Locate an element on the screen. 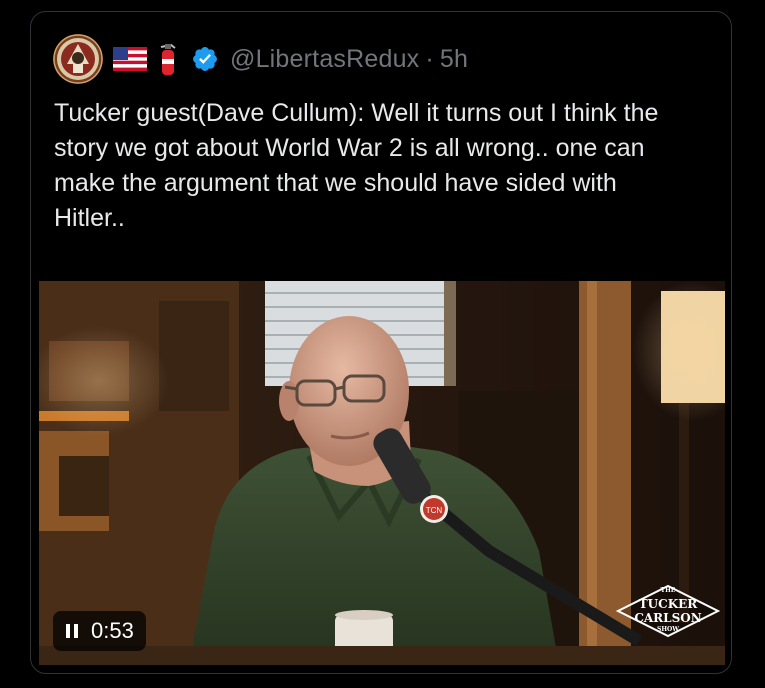 This screenshot has height=688, width=765. playback-status: 0:53 is located at coordinates (99, 631).